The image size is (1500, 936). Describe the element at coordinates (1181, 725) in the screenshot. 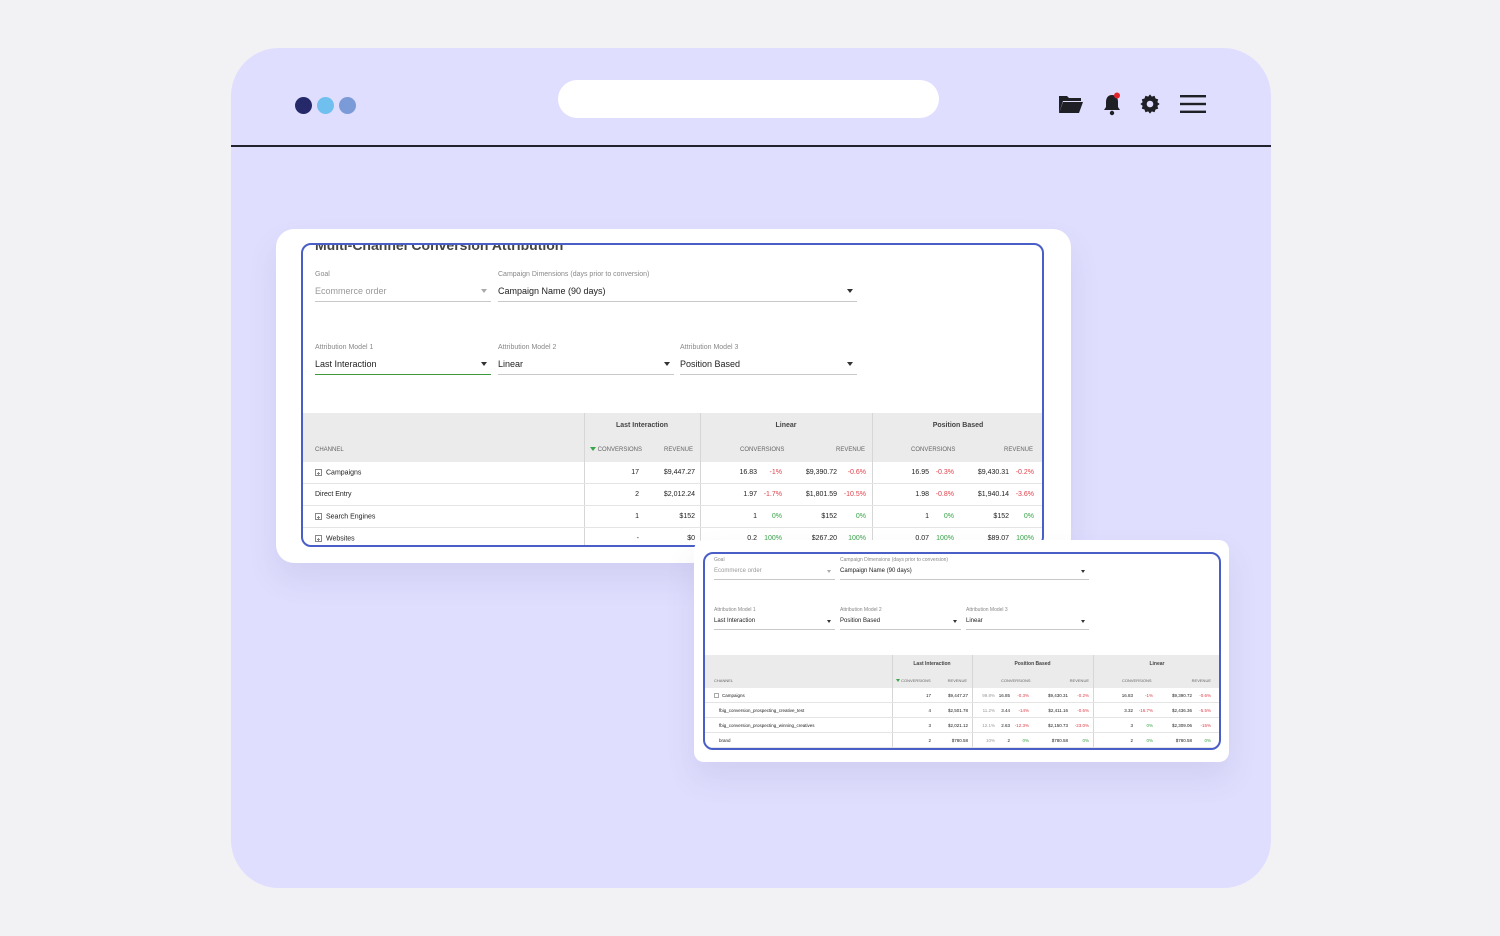

I see `revenue-cell: $2,309.06` at that location.